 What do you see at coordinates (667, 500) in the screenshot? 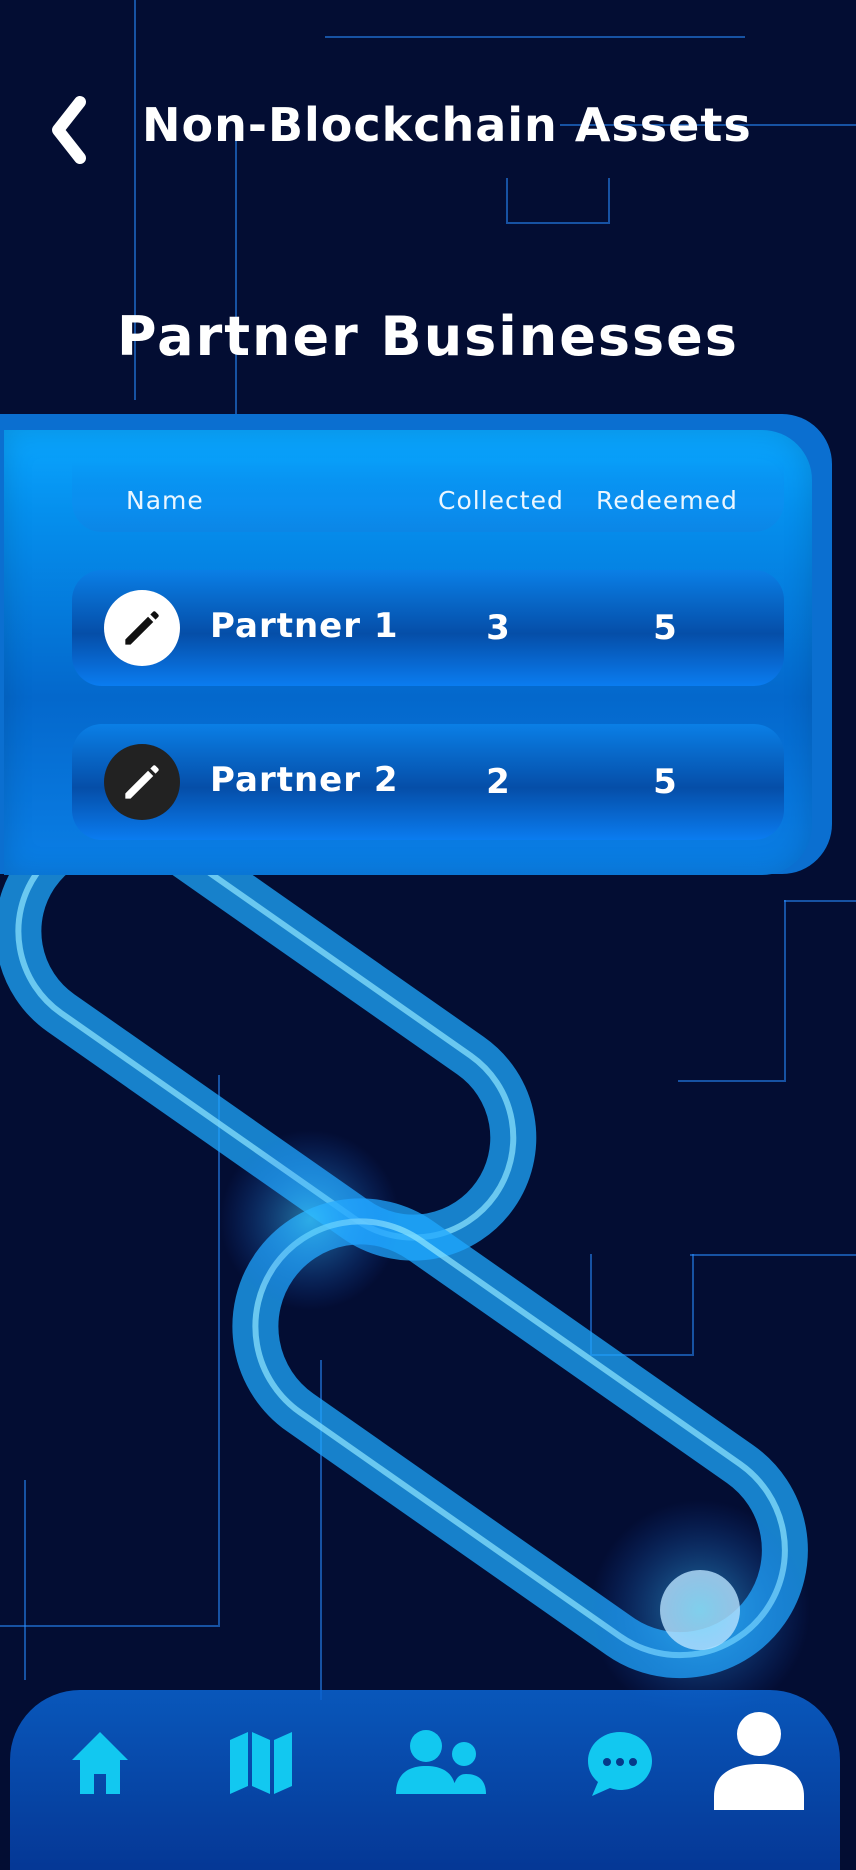
I see `column-header-redeemed: Redeemed` at bounding box center [667, 500].